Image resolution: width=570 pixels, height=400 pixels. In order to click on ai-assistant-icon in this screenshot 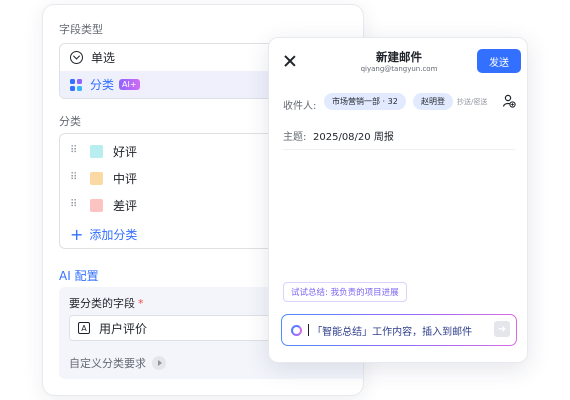, I will do `click(297, 330)`.